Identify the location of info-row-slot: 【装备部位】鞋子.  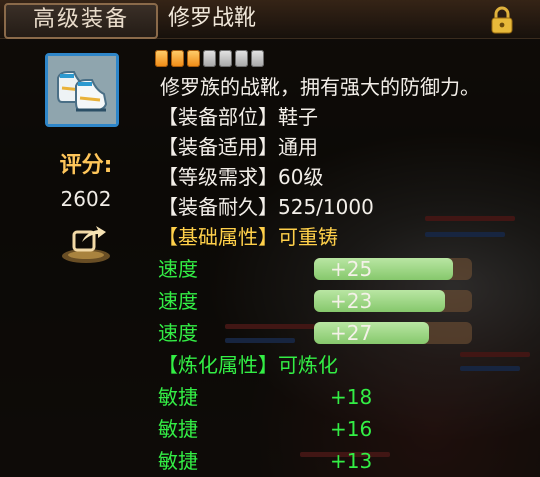
(238, 117).